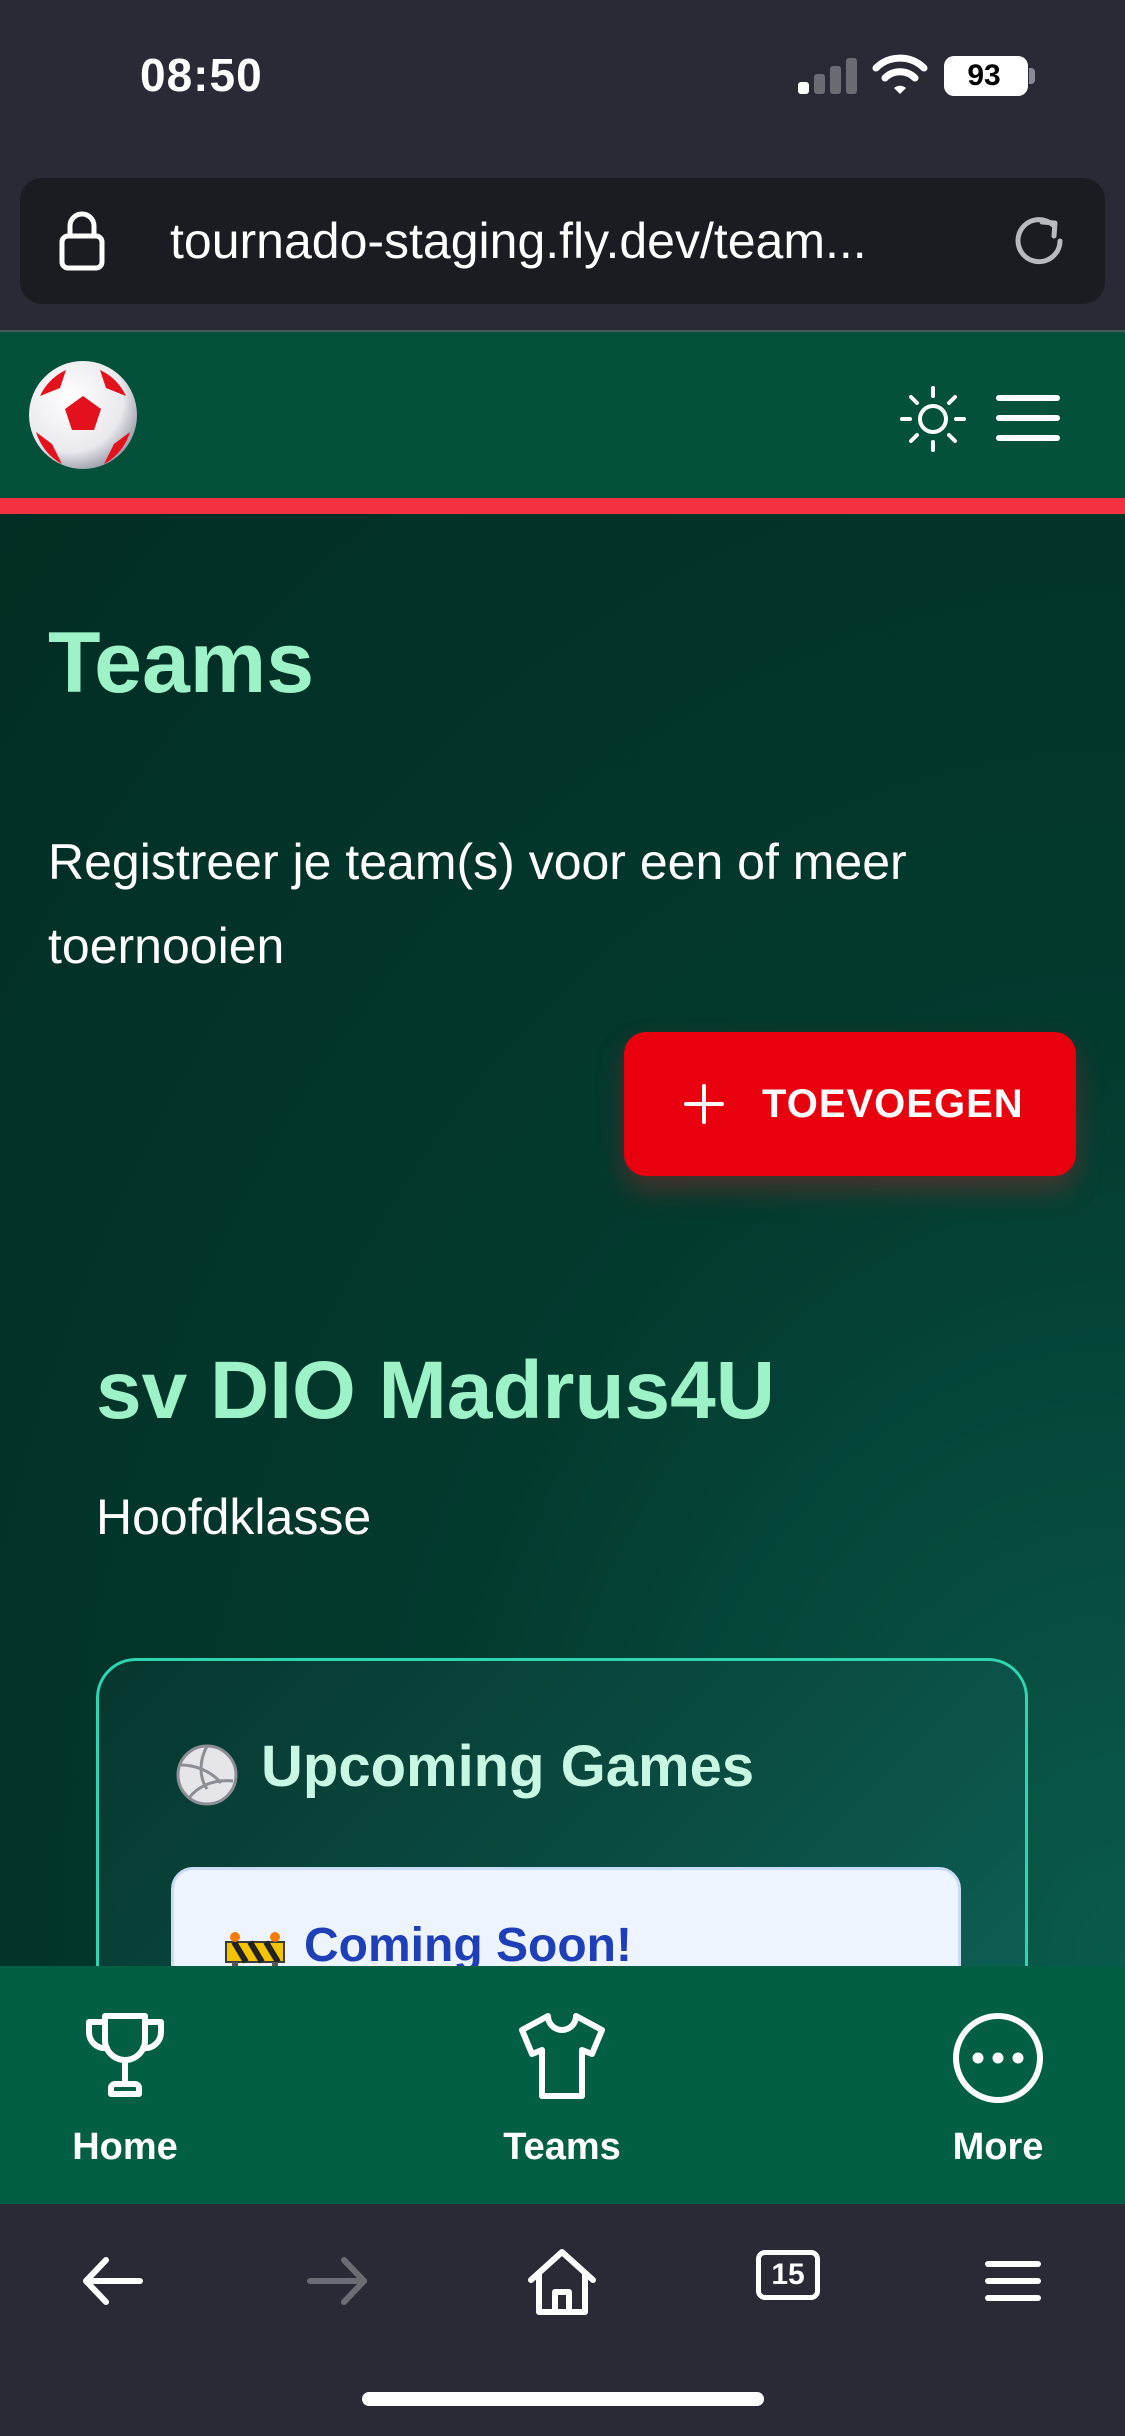 This screenshot has height=2436, width=1125. Describe the element at coordinates (704, 1104) in the screenshot. I see `plus-icon` at that location.